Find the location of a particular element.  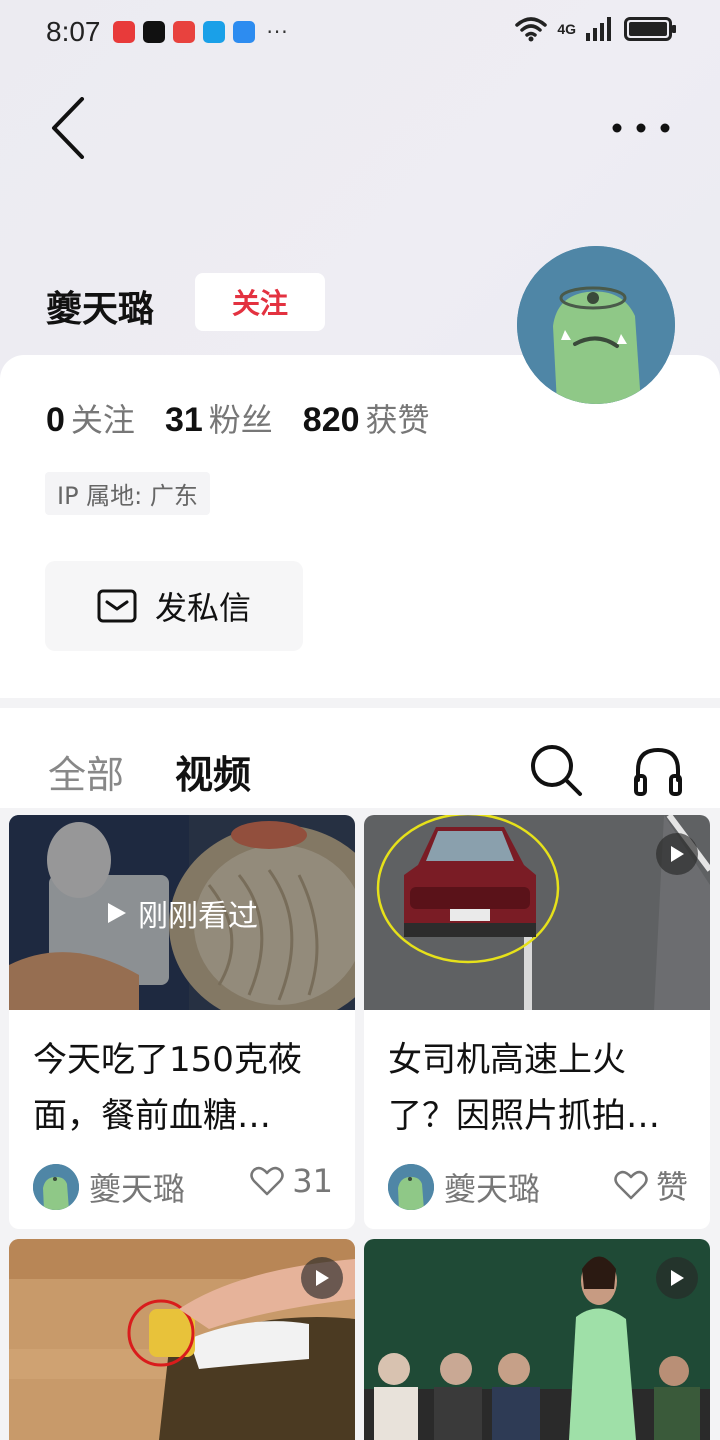

search-icon is located at coordinates (556, 770).